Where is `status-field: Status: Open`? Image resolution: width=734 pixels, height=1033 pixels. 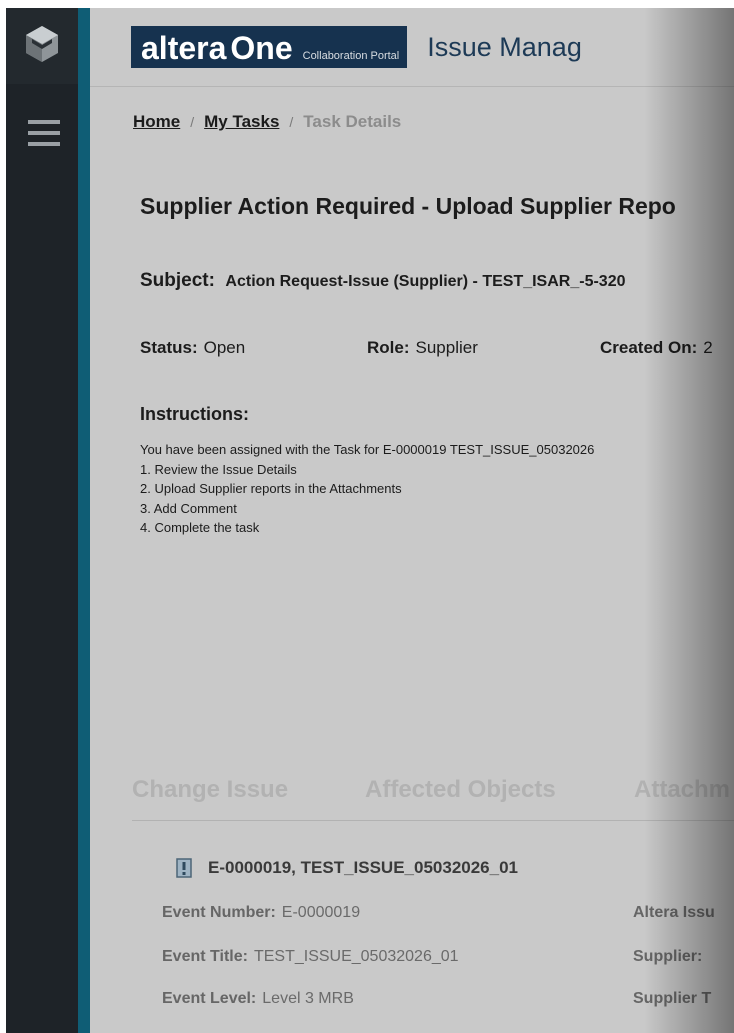
status-field: Status: Open is located at coordinates (192, 348).